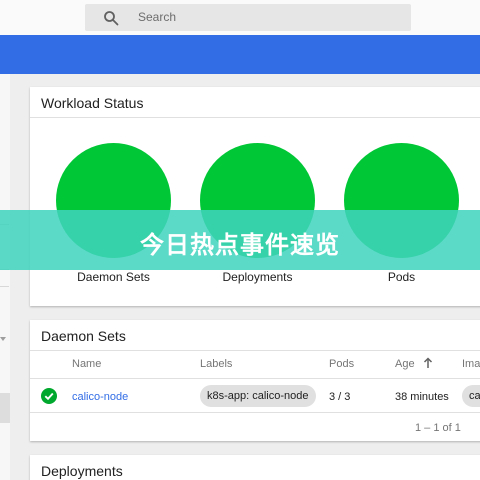  I want to click on pagination-text: 1 – 1 of 1, so click(438, 428).